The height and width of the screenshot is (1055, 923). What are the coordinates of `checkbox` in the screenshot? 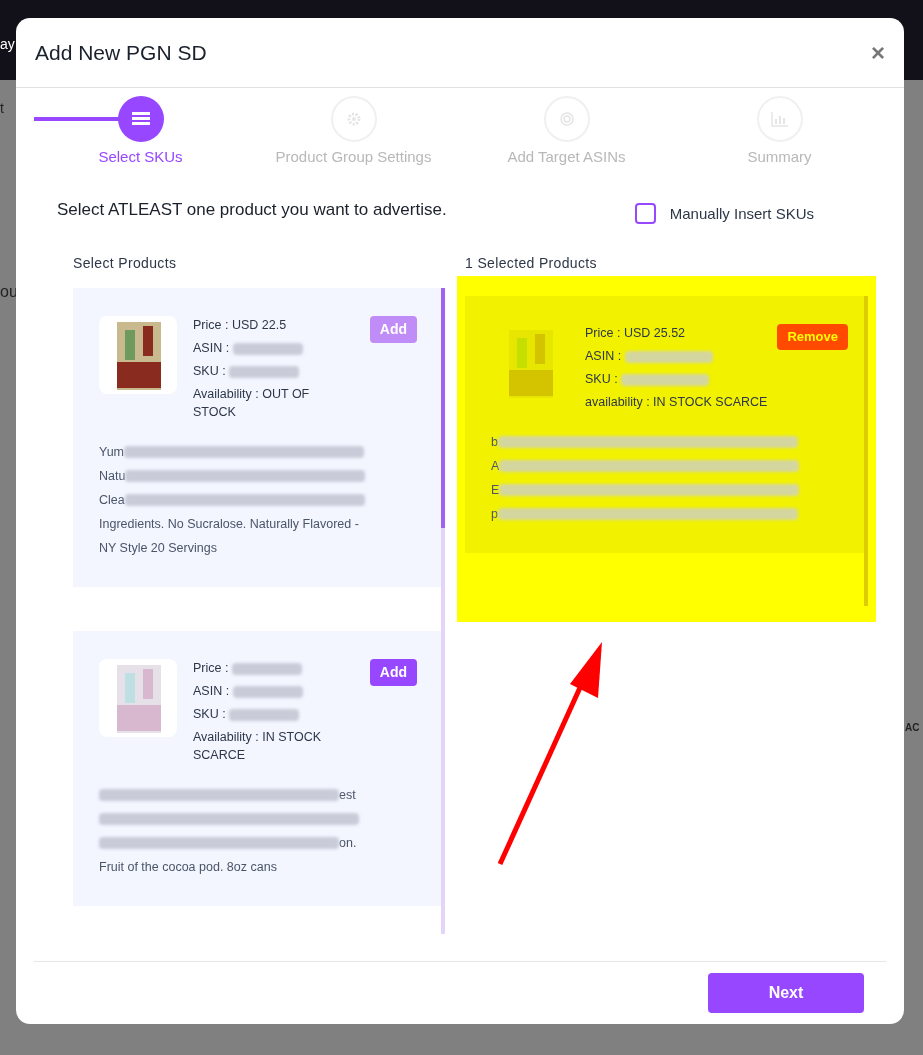 It's located at (645, 214).